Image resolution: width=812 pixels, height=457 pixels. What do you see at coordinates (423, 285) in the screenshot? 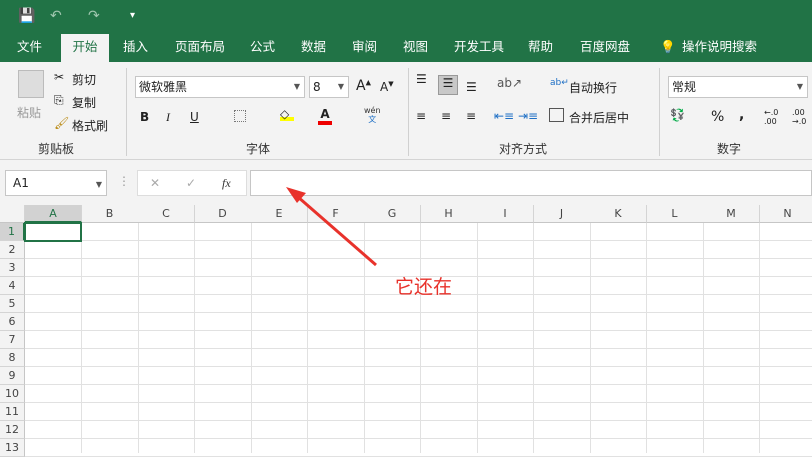
I see `annotation-text: 它还在` at bounding box center [423, 285].